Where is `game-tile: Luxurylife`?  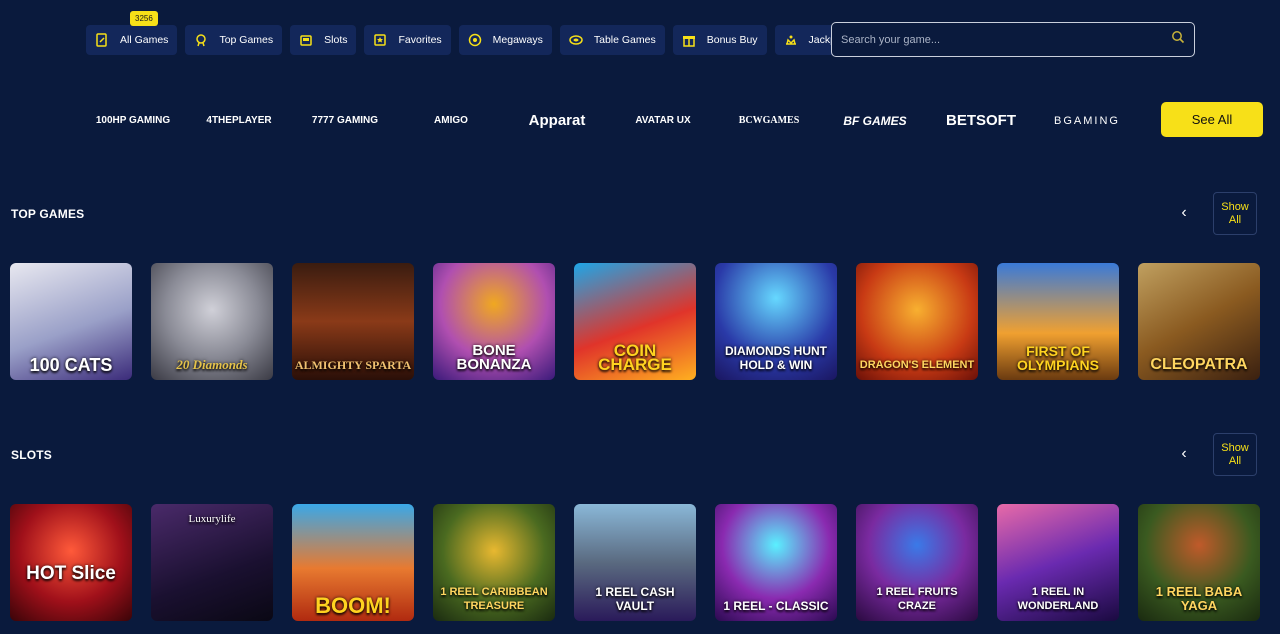 game-tile: Luxurylife is located at coordinates (212, 562).